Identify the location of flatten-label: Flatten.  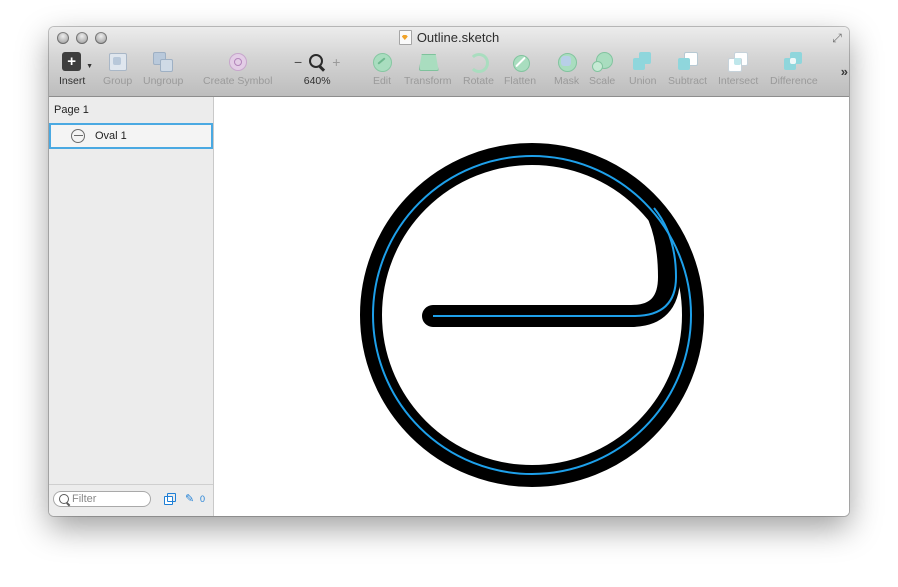
(520, 81).